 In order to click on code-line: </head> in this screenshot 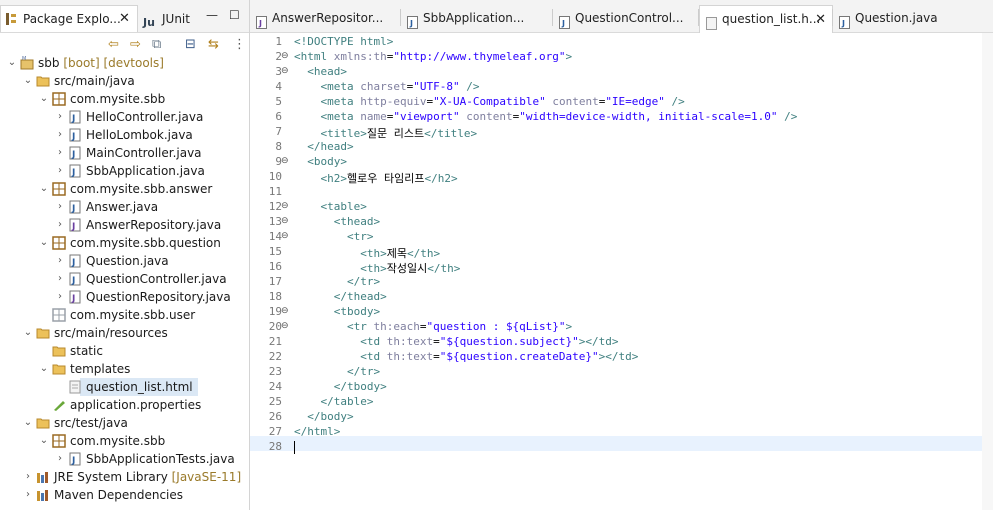, I will do `click(323, 146)`.